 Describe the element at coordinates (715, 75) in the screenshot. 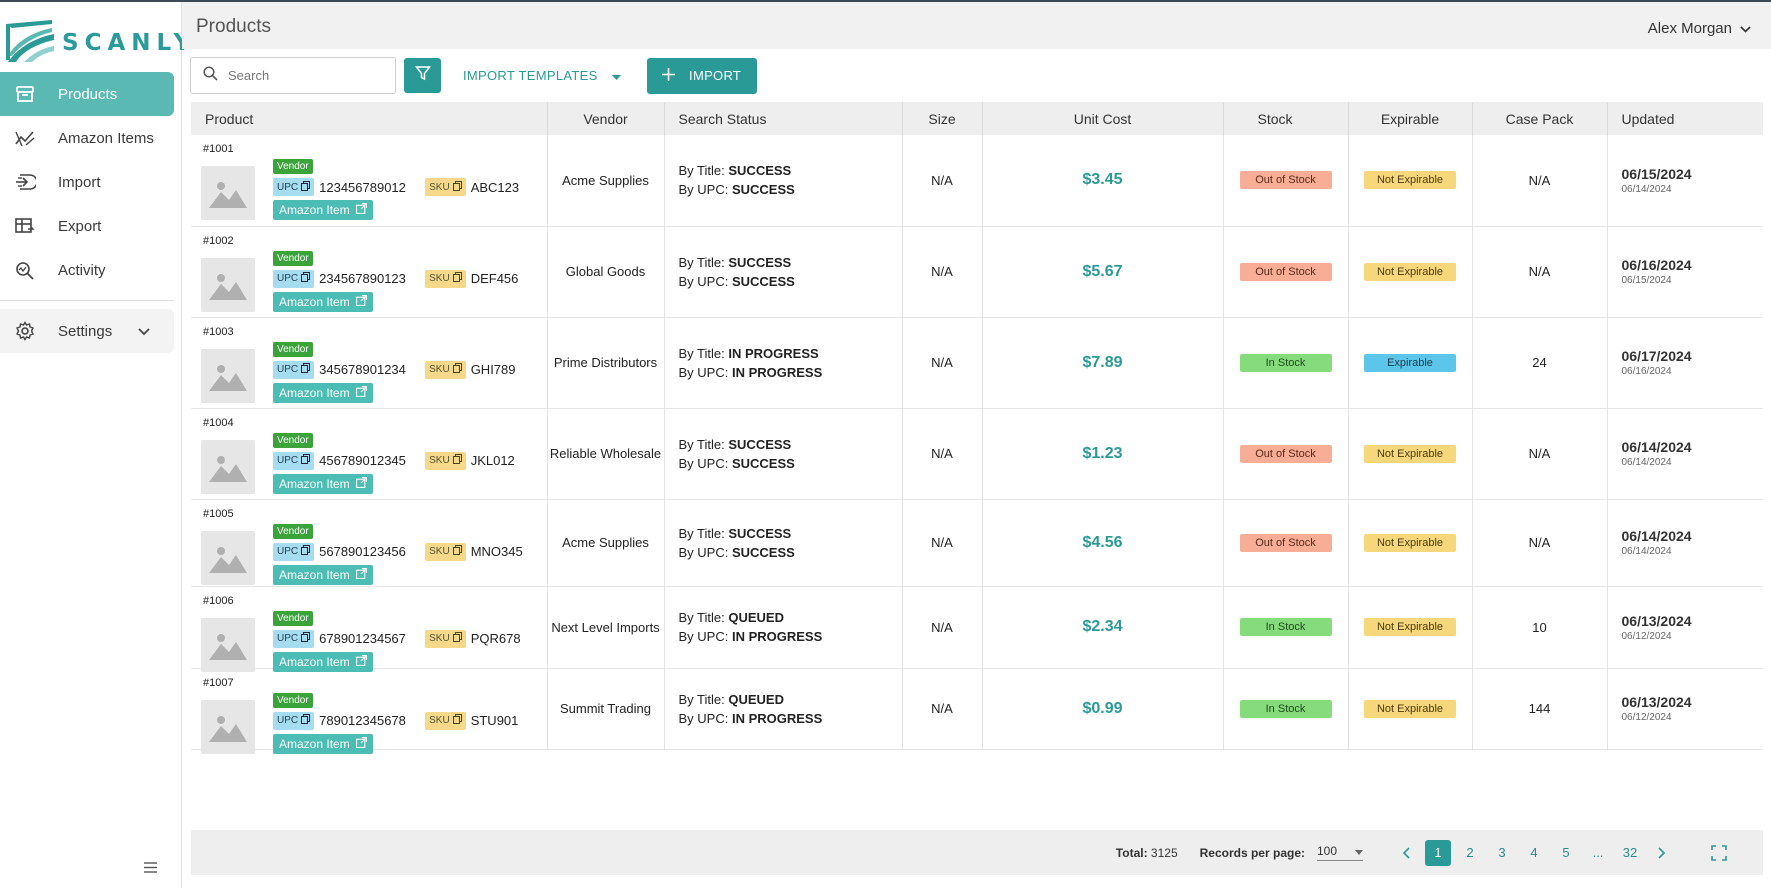

I see `import-label: IMPORT` at that location.